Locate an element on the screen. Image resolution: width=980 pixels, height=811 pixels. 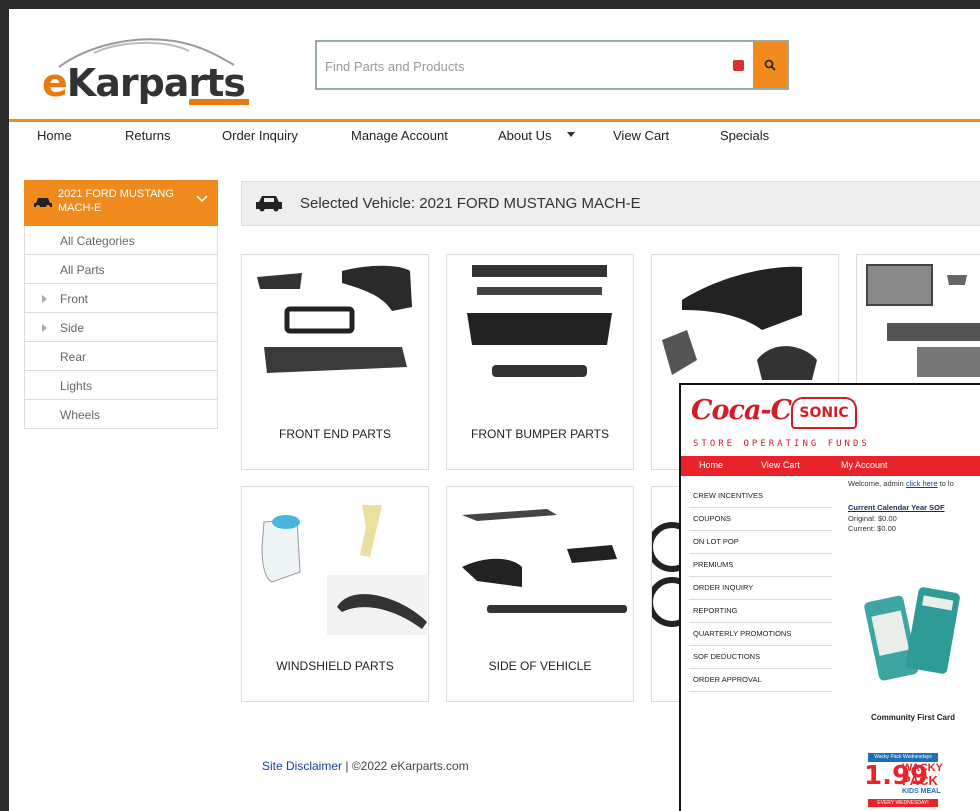
promo-name-3: KIDS MEAL is located at coordinates (921, 791).